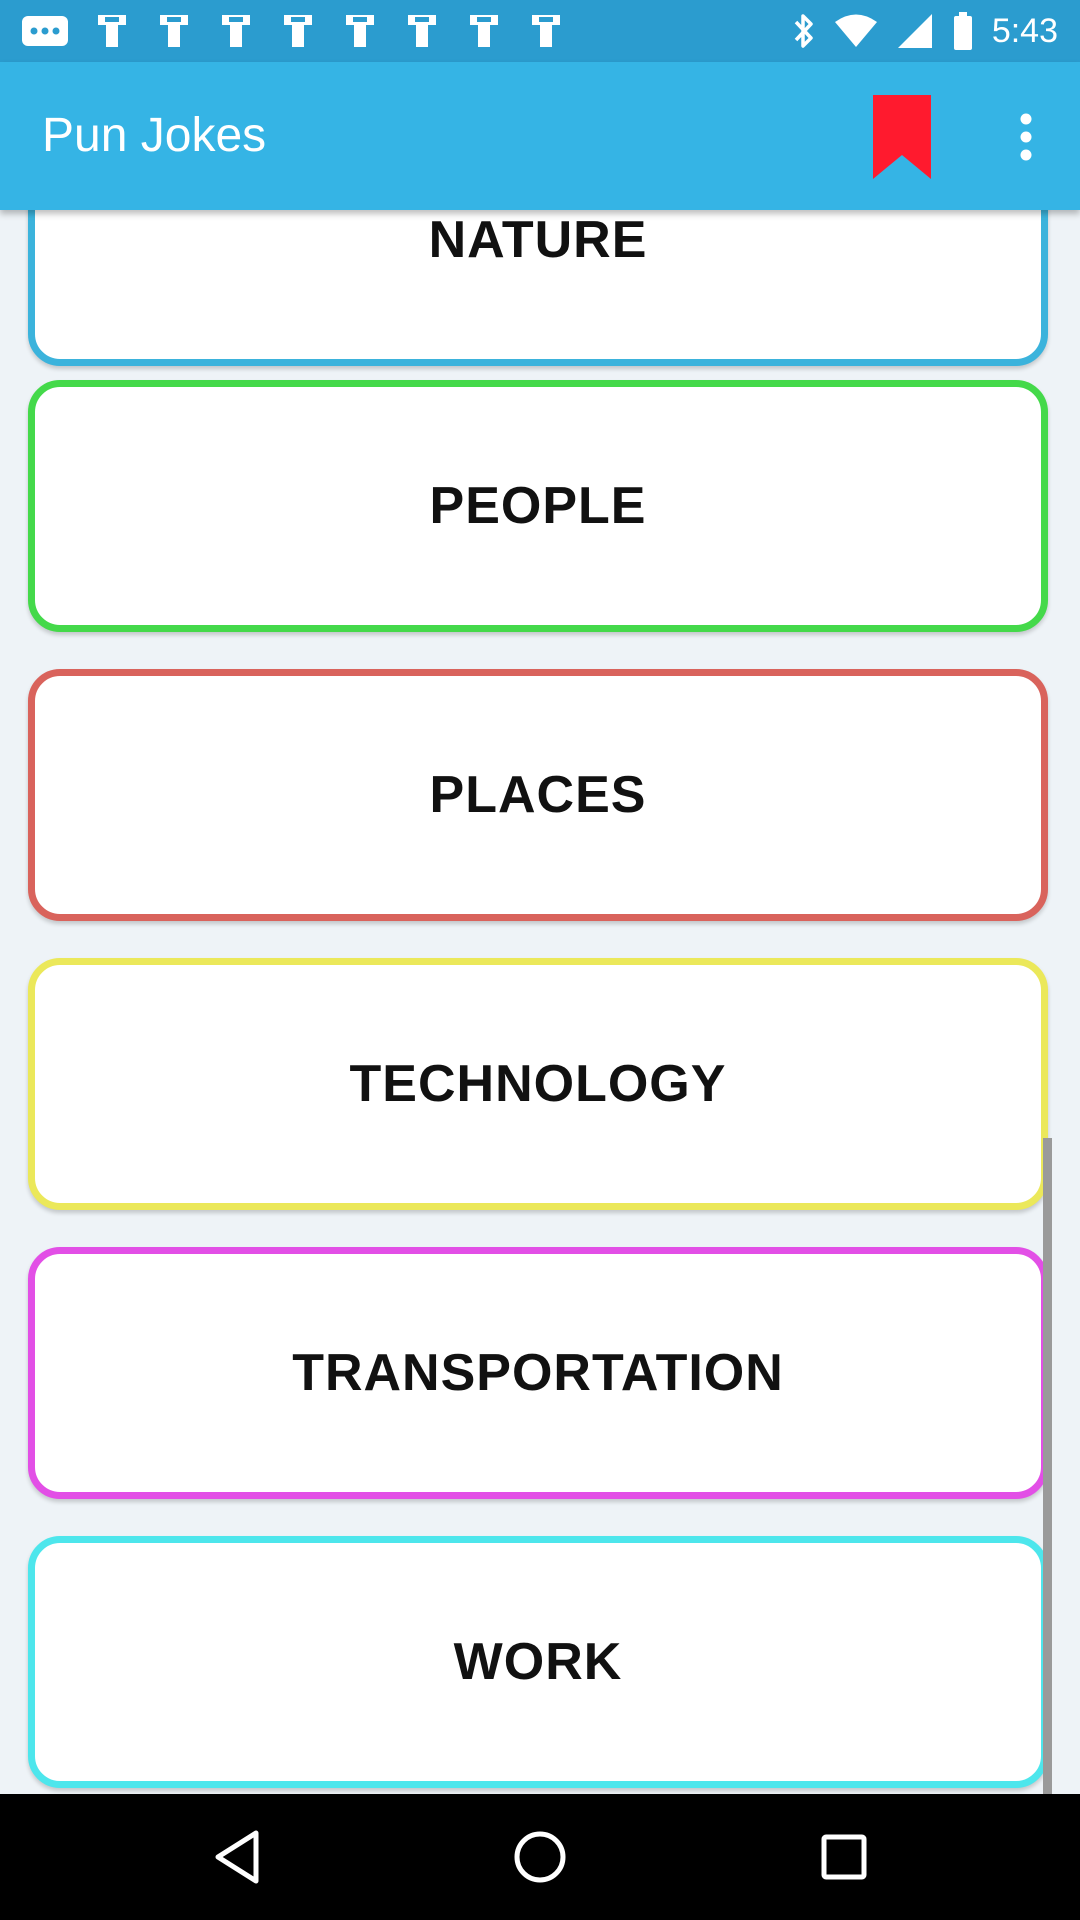 The image size is (1080, 1920). Describe the element at coordinates (914, 31) in the screenshot. I see `signal-icon` at that location.